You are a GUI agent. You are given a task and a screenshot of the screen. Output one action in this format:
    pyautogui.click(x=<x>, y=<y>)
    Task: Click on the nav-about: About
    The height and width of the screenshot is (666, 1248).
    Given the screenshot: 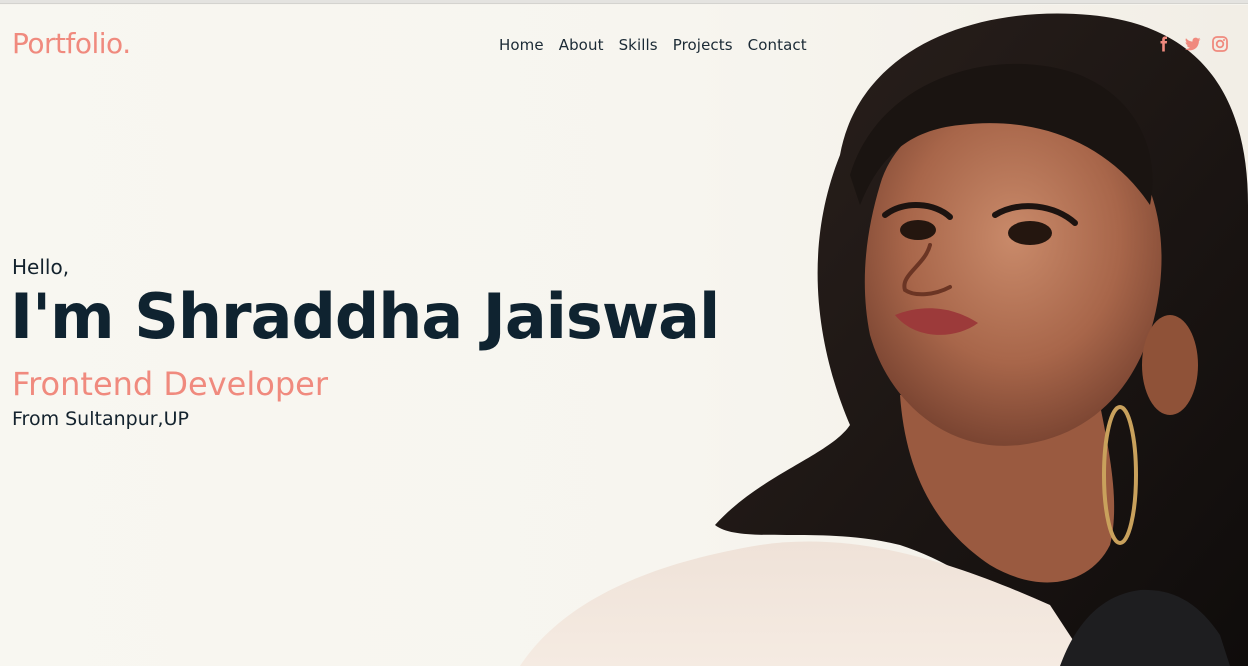 What is the action you would take?
    pyautogui.click(x=581, y=45)
    